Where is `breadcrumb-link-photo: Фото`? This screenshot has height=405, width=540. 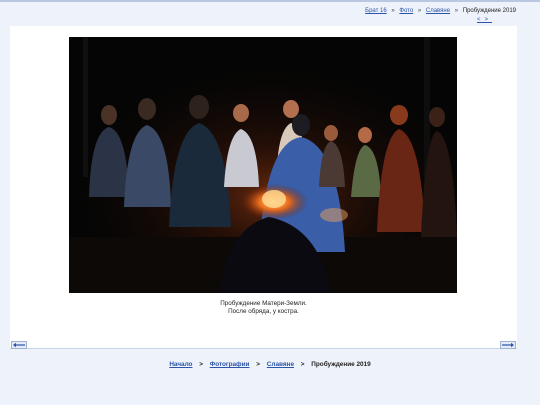 breadcrumb-link-photo: Фото is located at coordinates (406, 11).